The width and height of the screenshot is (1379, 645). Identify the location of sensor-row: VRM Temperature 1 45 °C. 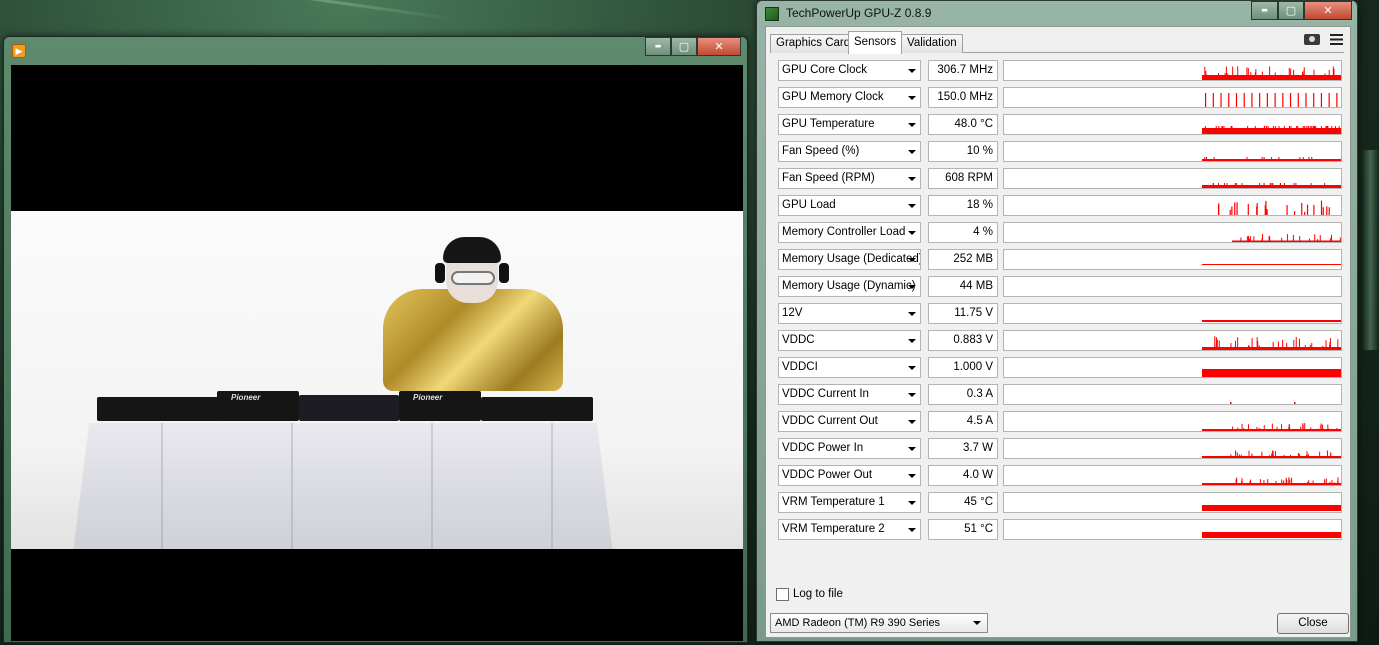
(1061, 503).